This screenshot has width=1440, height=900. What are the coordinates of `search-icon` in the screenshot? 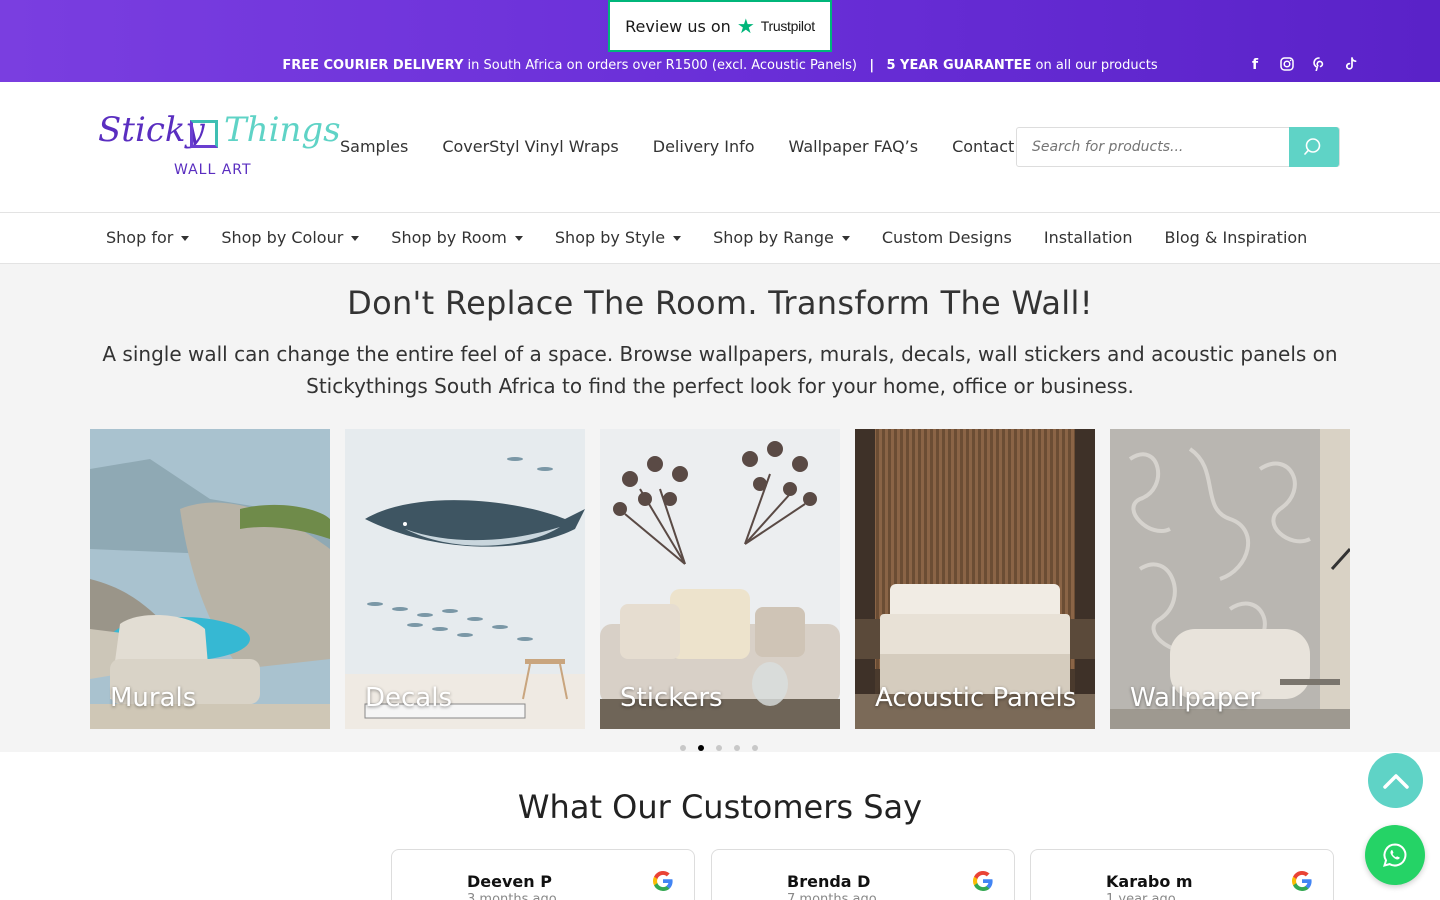 It's located at (1312, 146).